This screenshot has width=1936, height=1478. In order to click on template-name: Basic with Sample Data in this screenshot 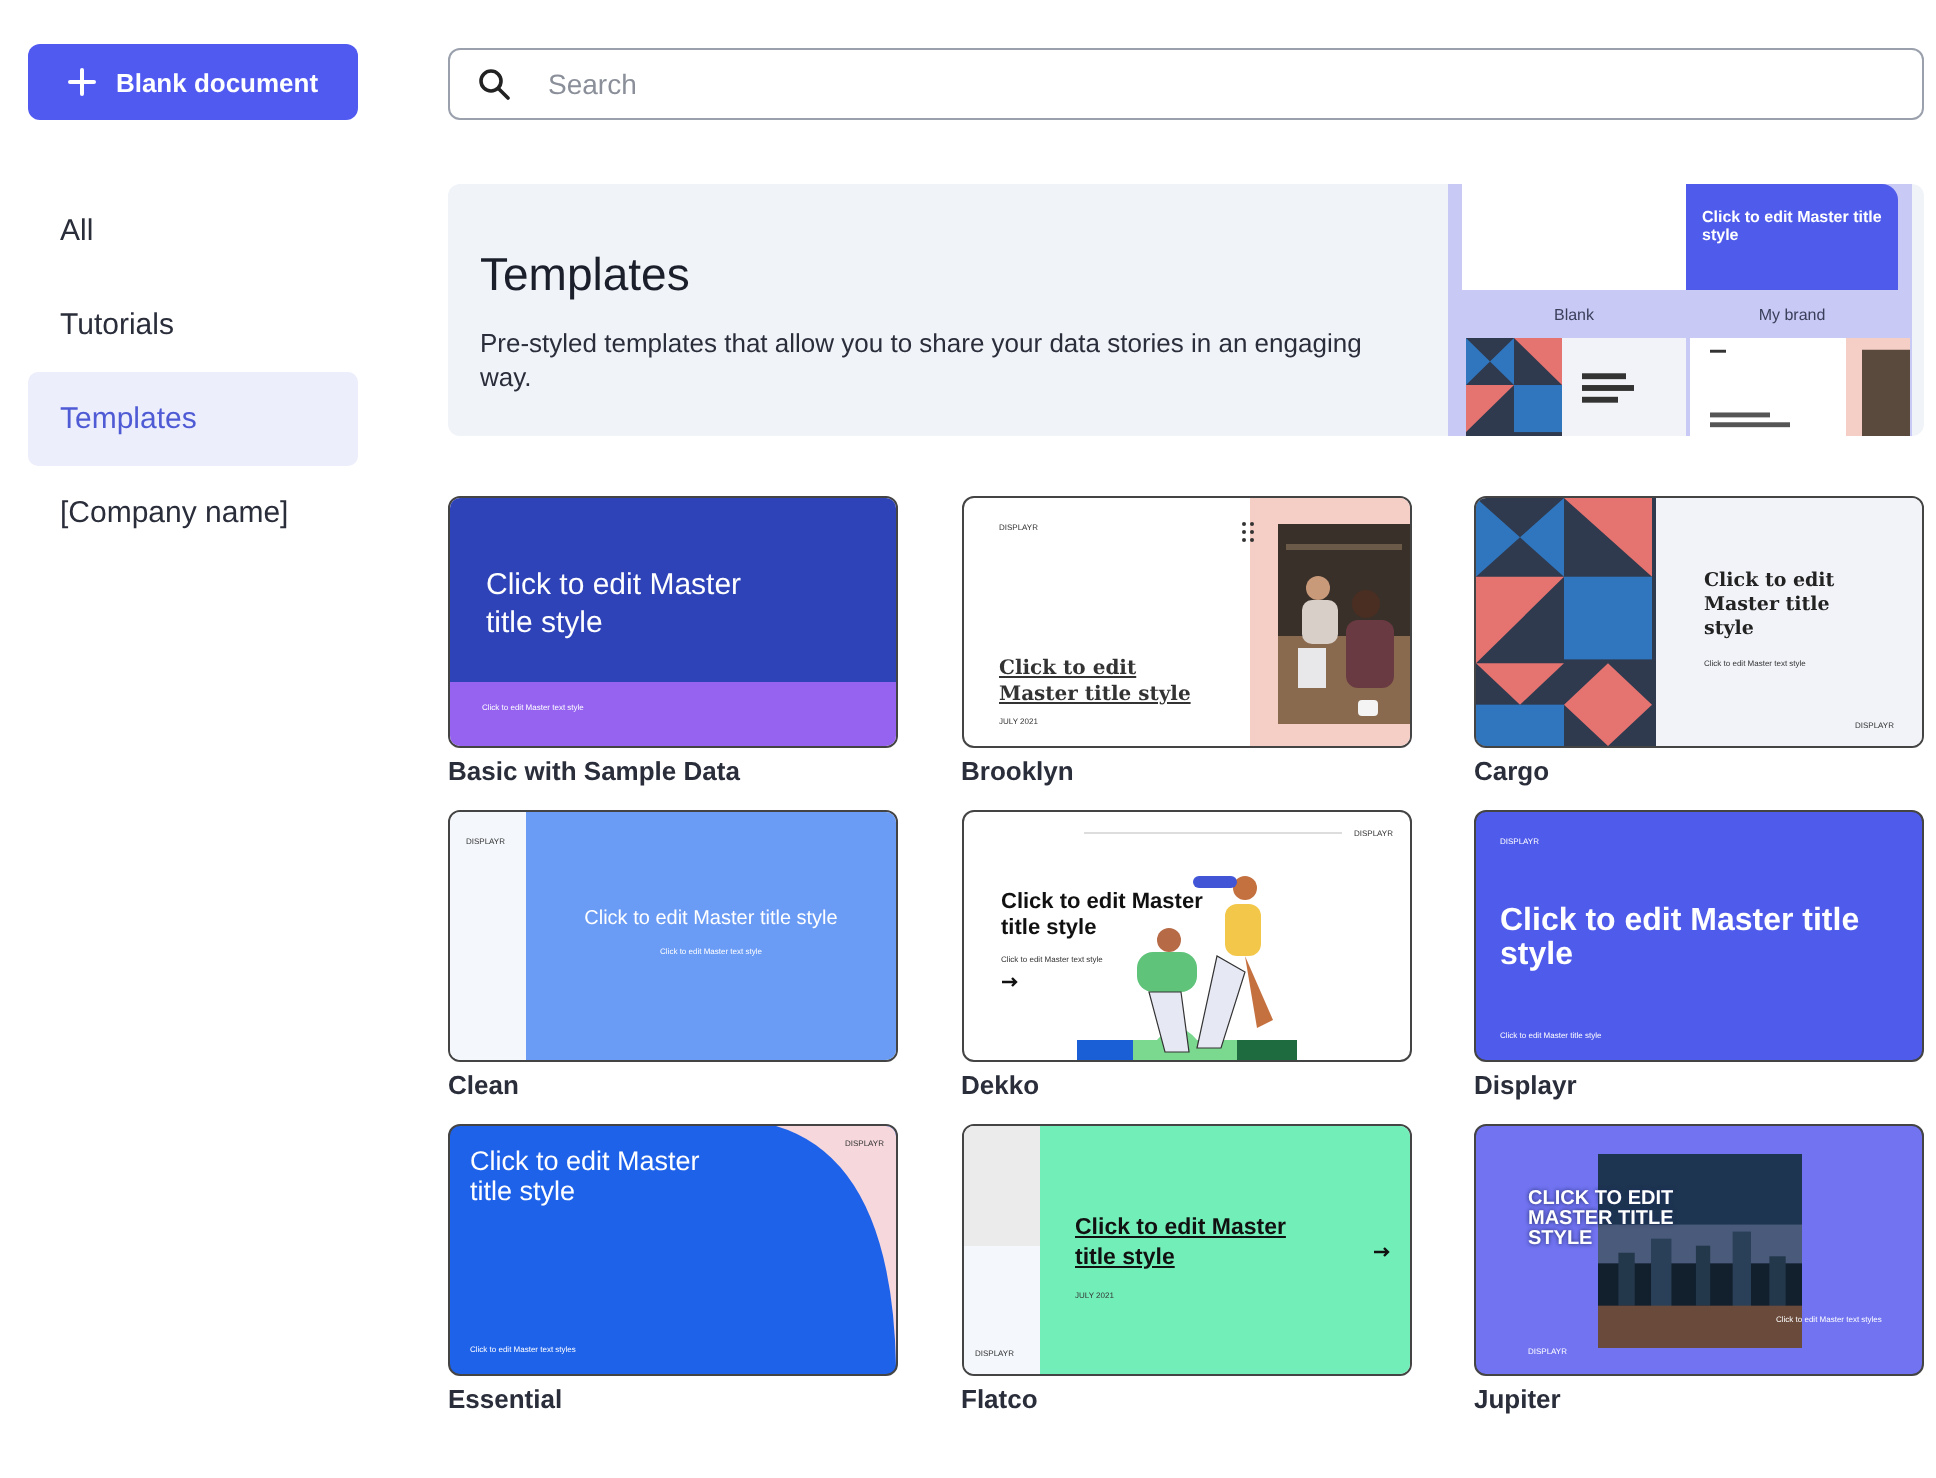, I will do `click(673, 771)`.